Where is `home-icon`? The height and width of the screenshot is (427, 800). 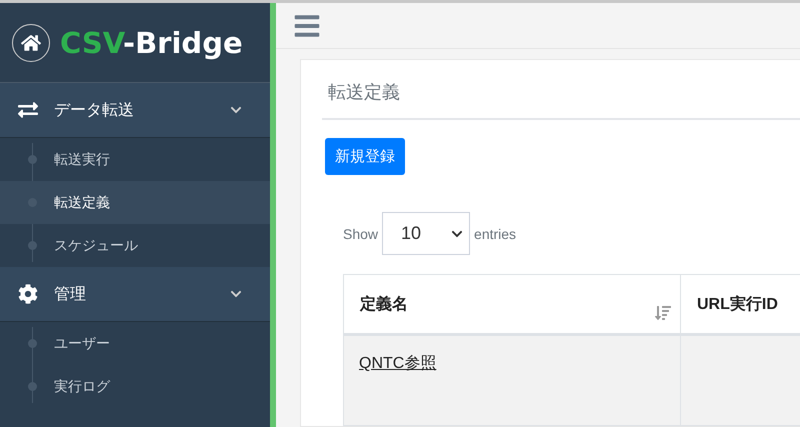
home-icon is located at coordinates (31, 43).